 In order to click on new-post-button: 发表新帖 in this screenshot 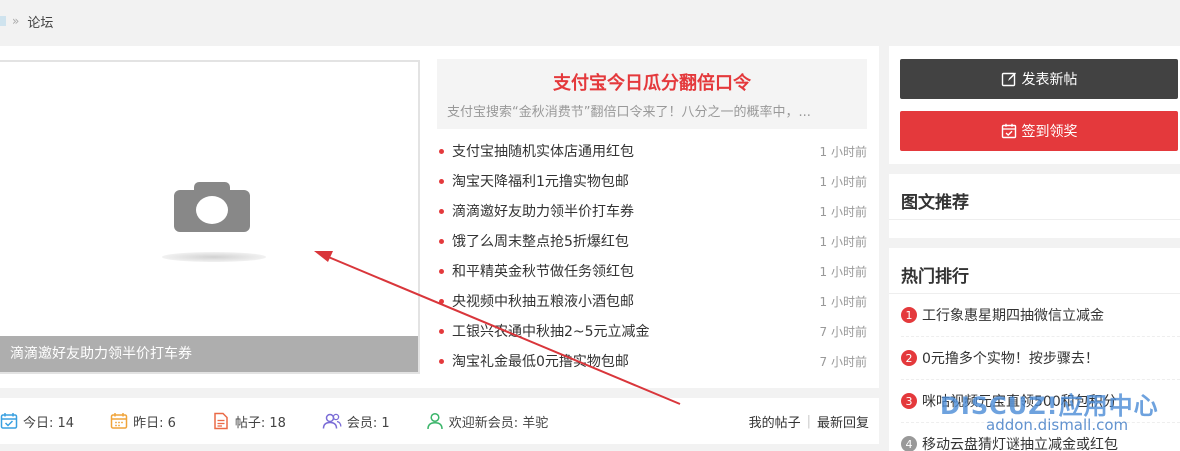, I will do `click(1039, 79)`.